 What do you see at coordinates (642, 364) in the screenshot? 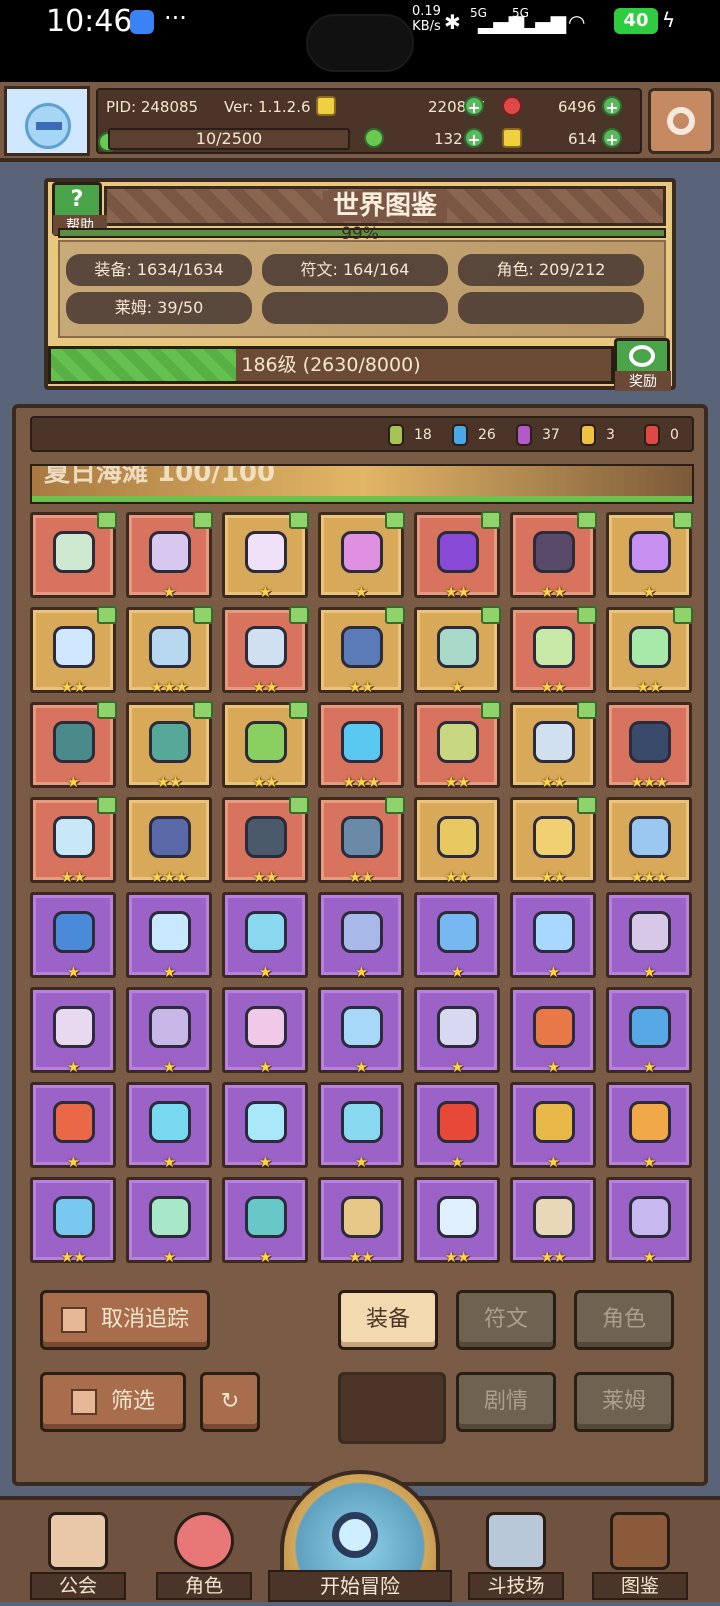
I see `reward-button: 奖励` at bounding box center [642, 364].